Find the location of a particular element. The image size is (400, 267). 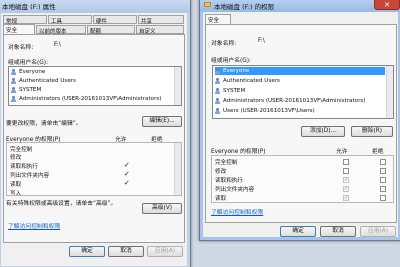

advanced-hint: 有关特殊权限或高级设置，请单击“高级”。 is located at coordinates (61, 204).